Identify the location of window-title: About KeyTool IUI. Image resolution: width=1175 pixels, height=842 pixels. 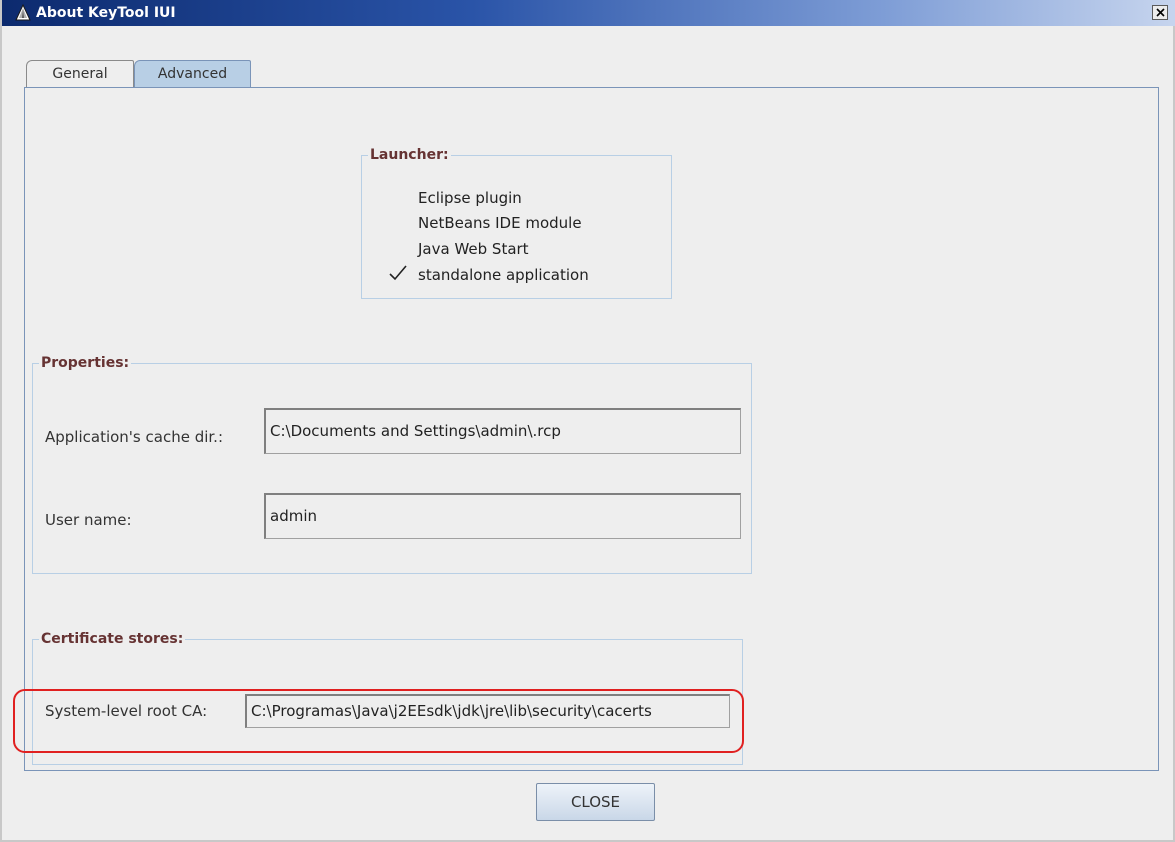
(106, 13).